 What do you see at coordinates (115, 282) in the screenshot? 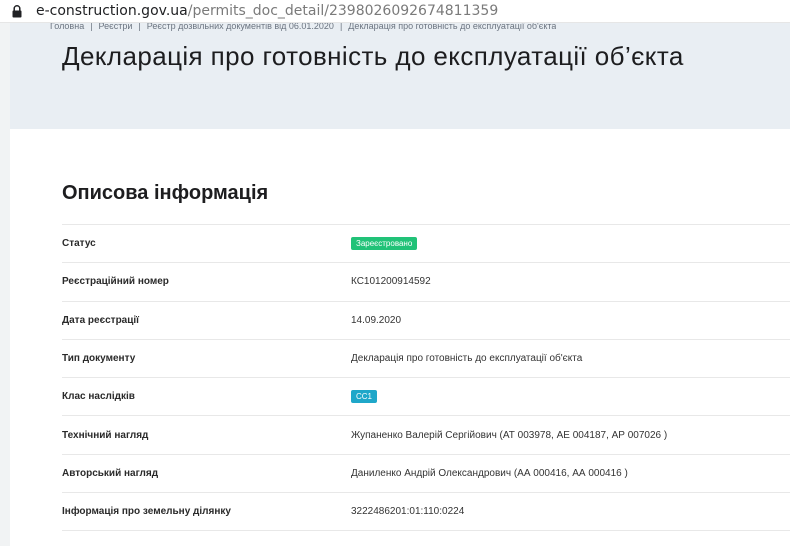
I see `row-label: Реєстраційний номер` at bounding box center [115, 282].